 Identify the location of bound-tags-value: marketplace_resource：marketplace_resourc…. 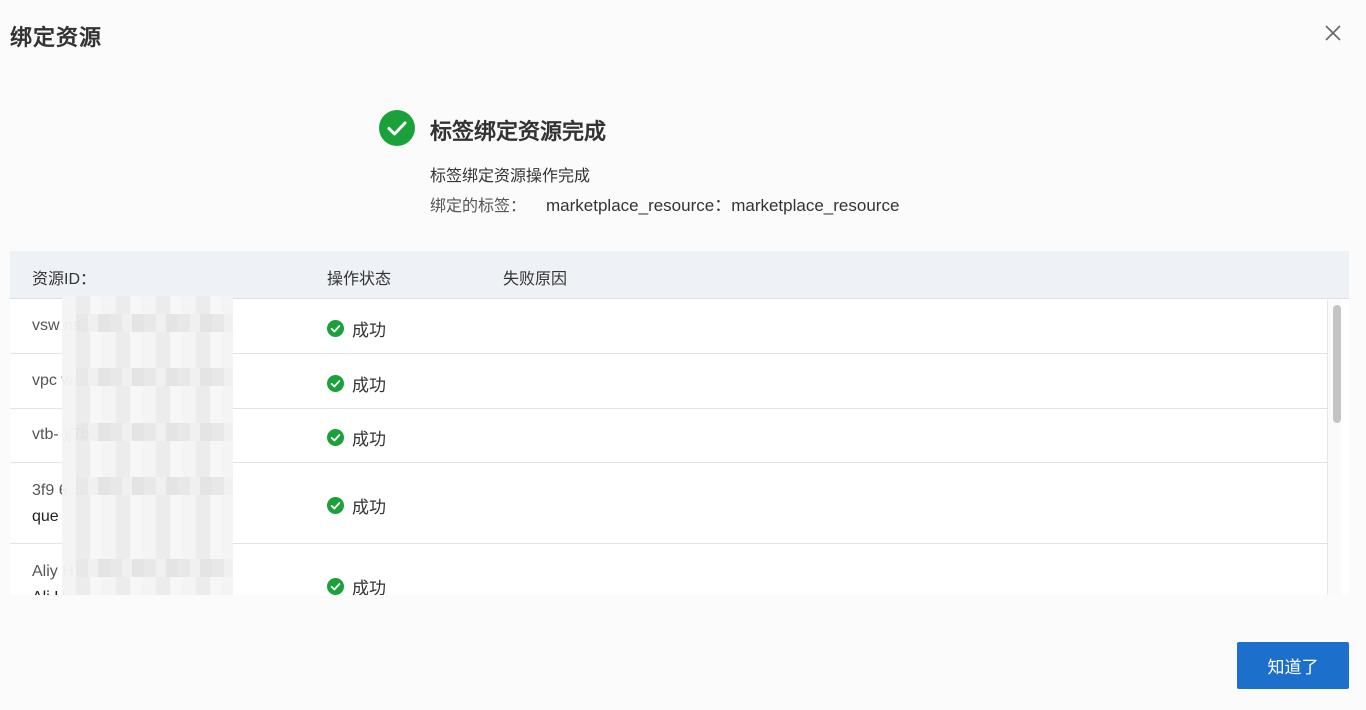
(723, 205).